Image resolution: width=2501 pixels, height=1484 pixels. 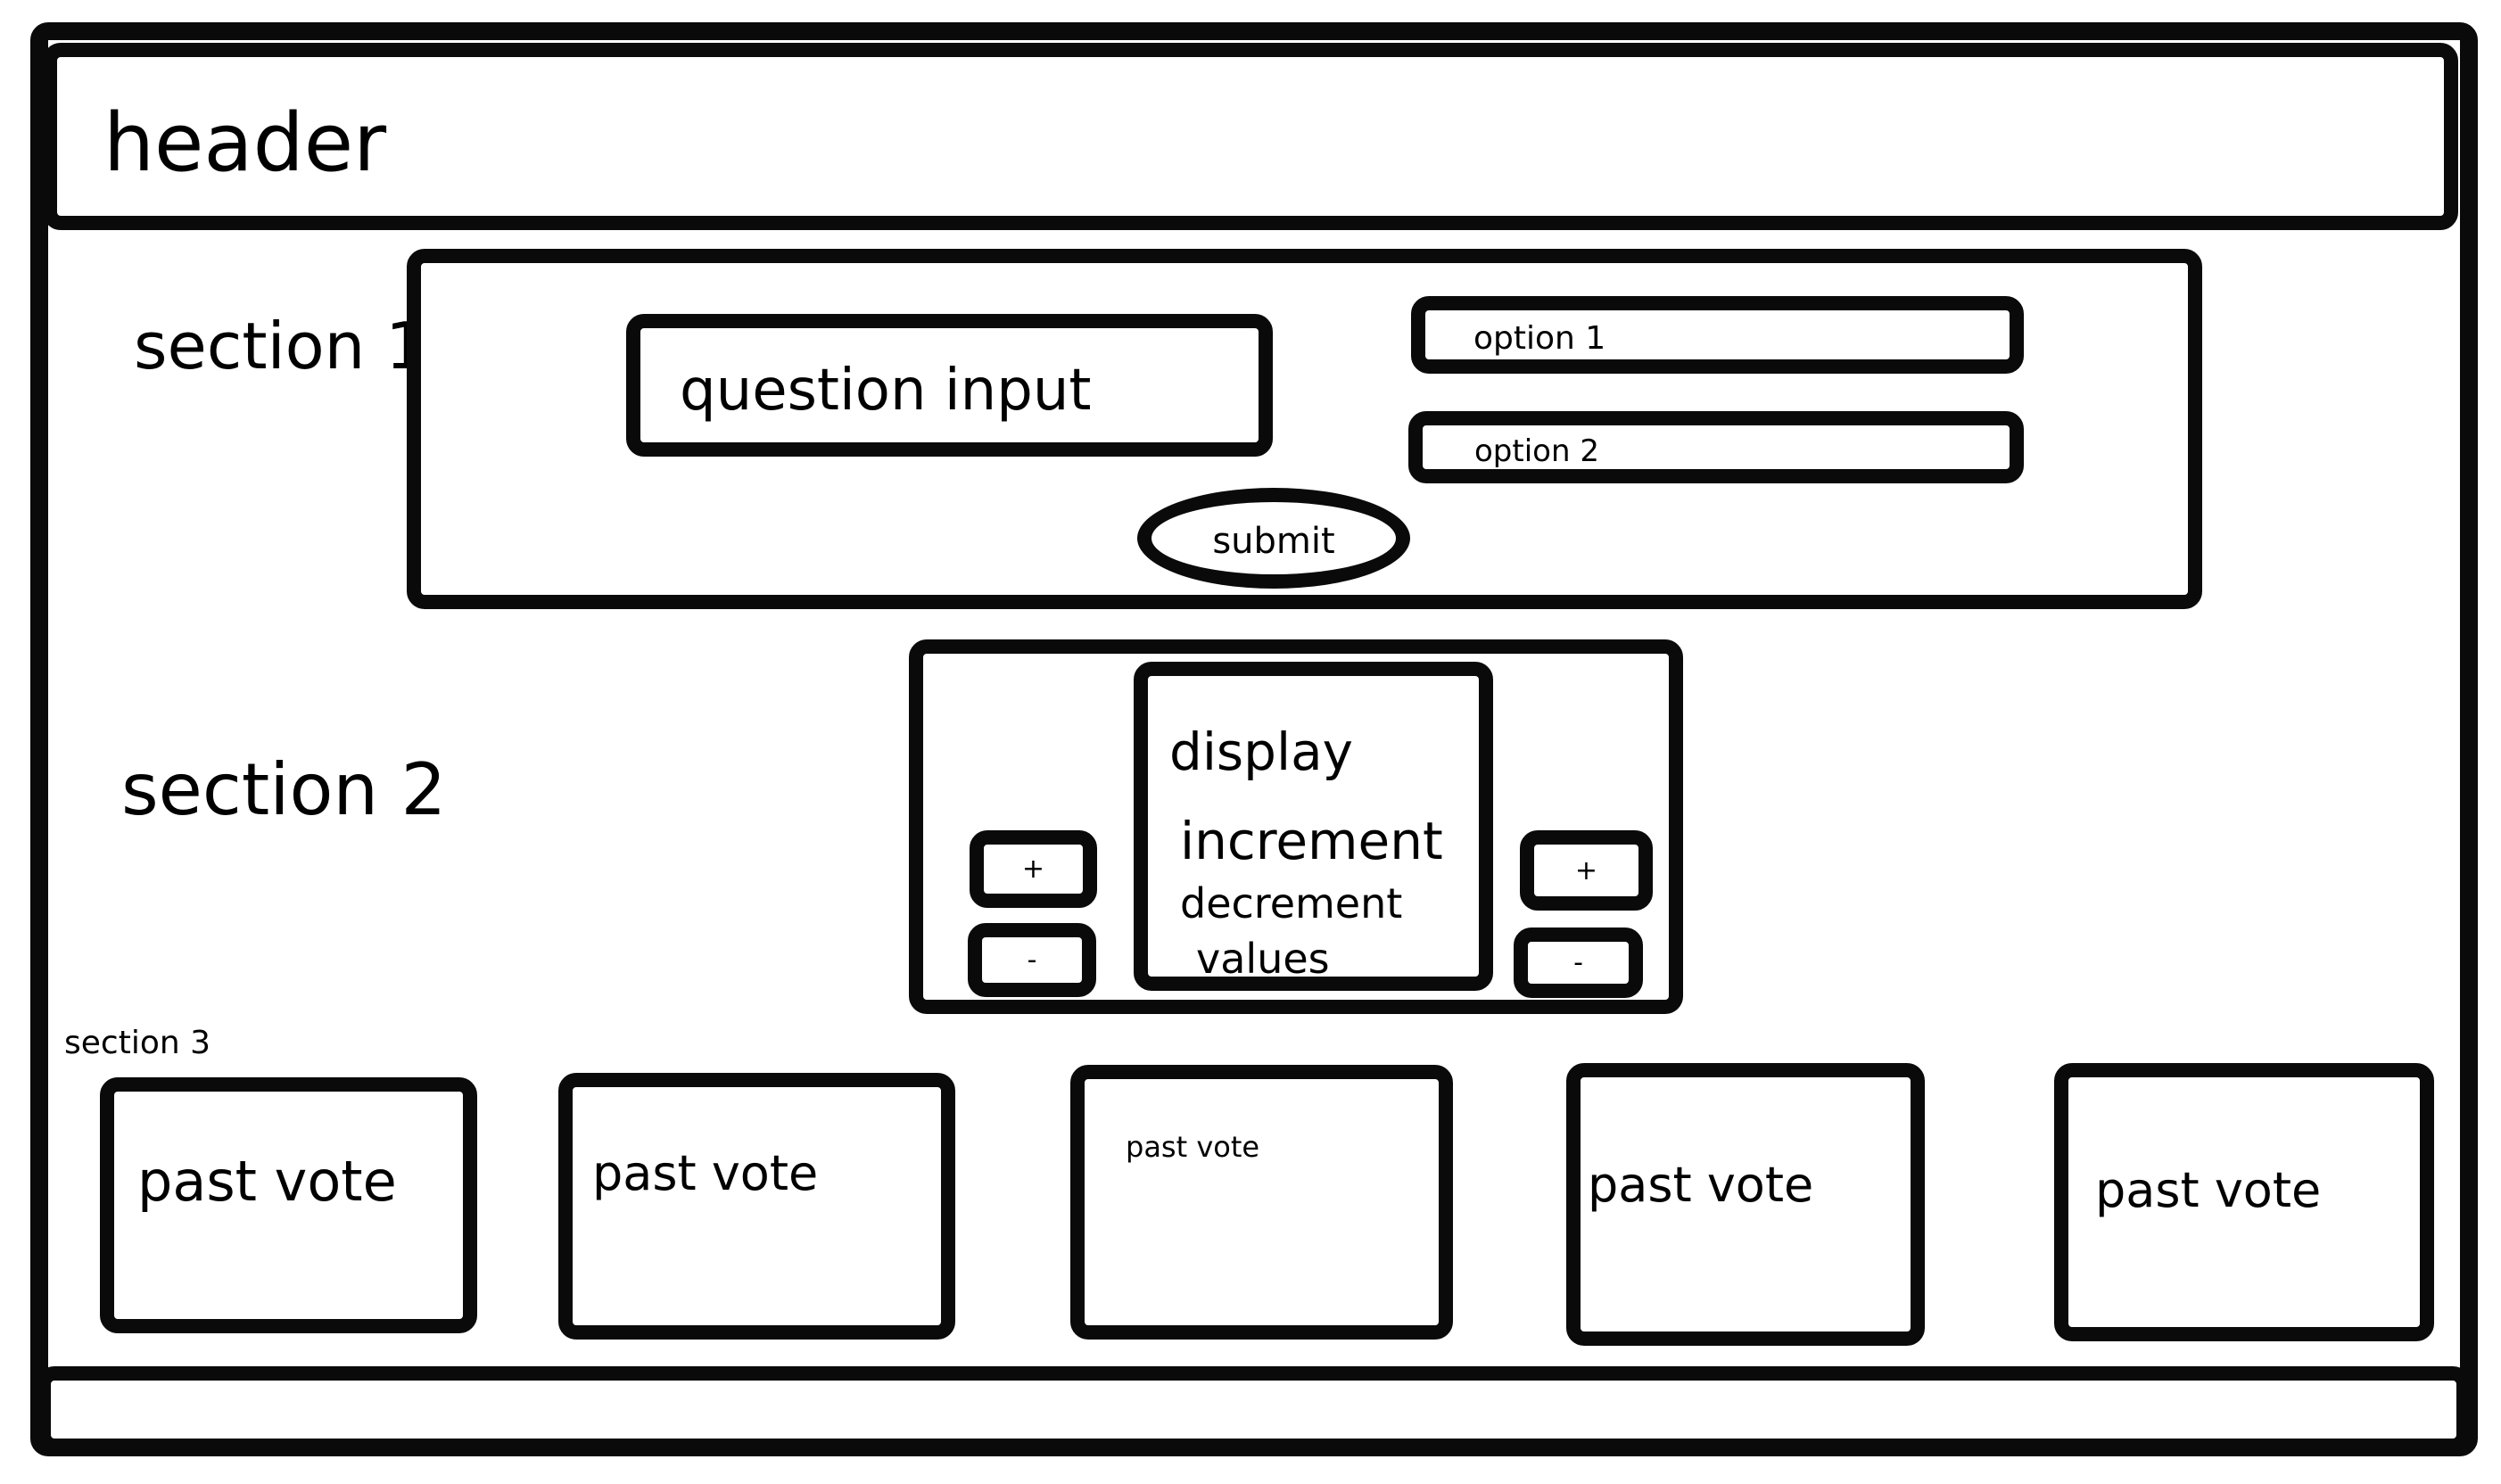 I want to click on header-title: header, so click(x=245, y=143).